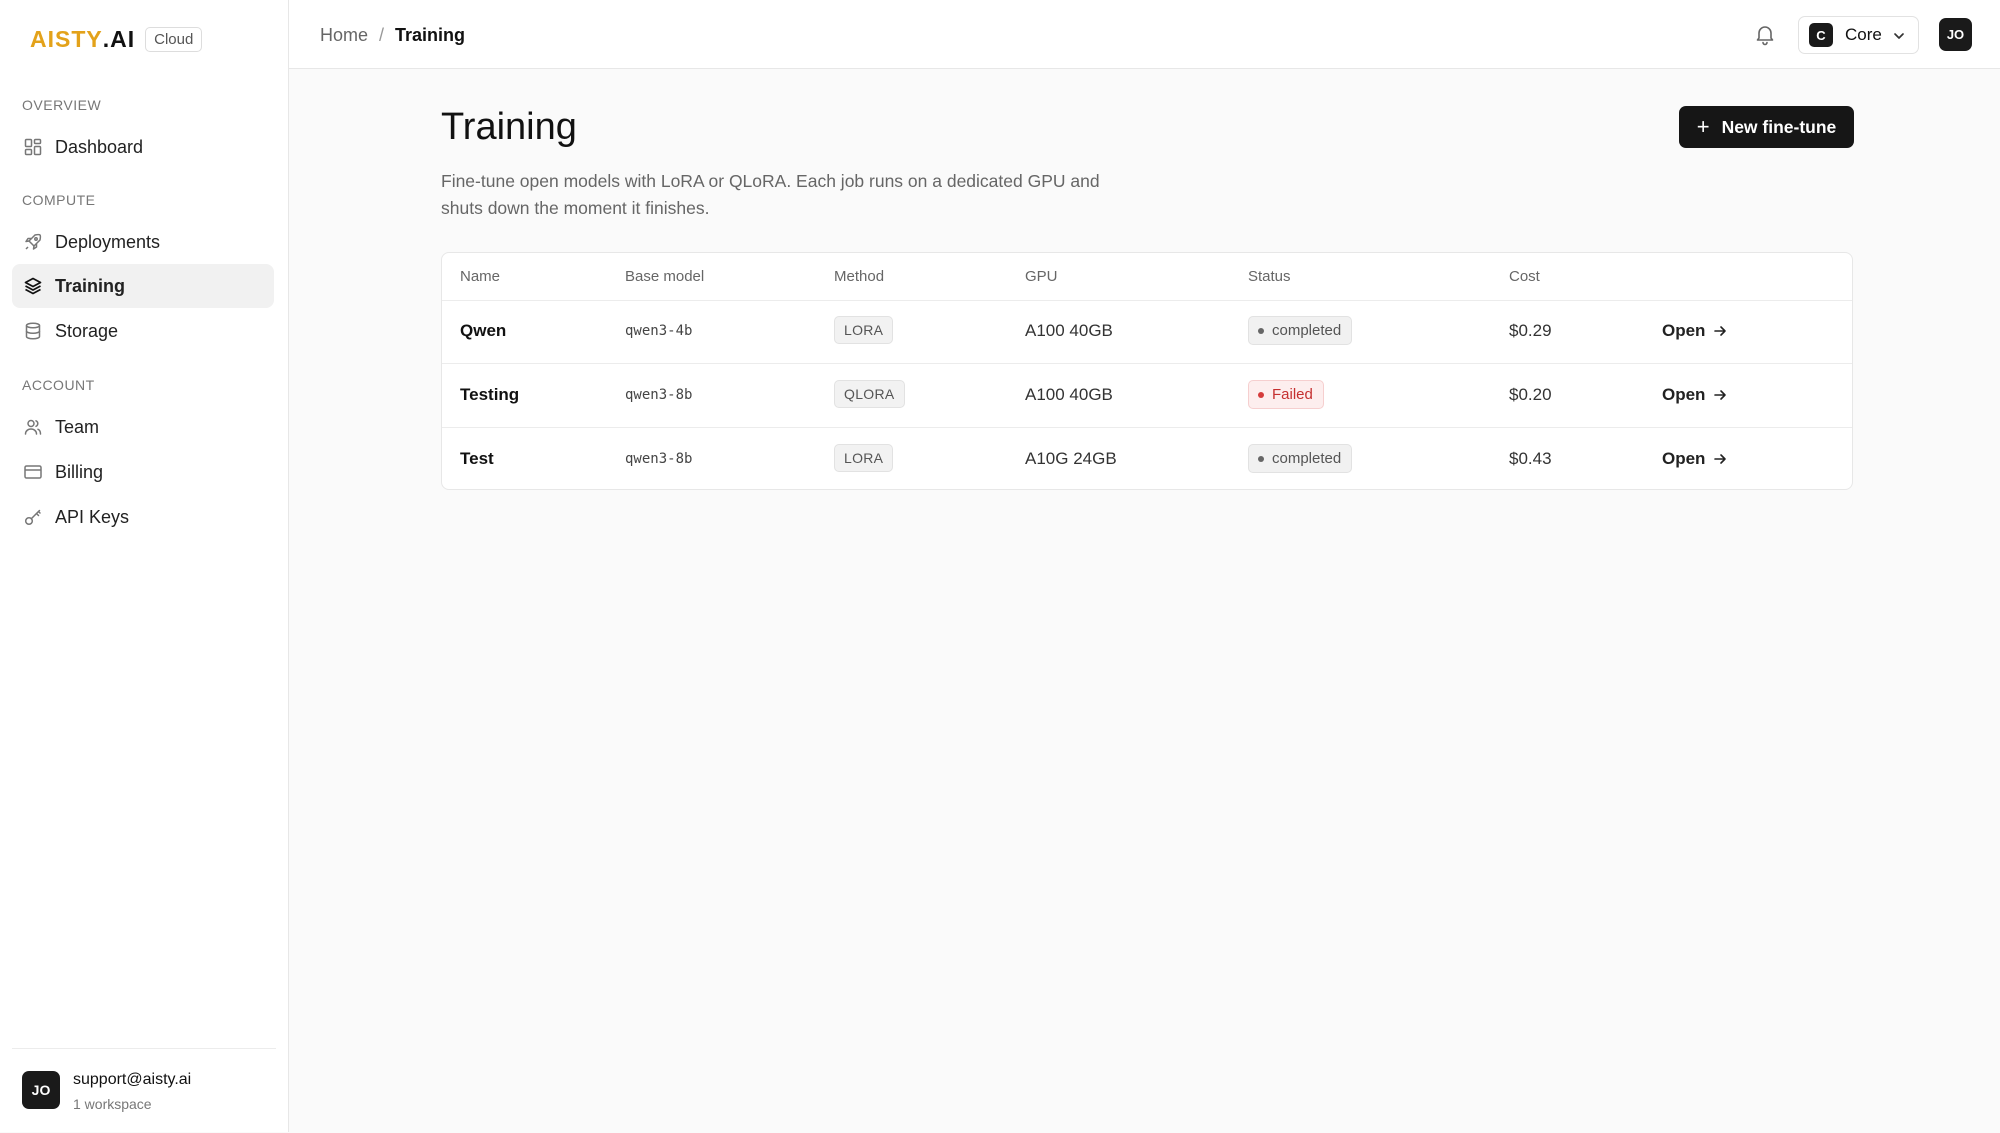  What do you see at coordinates (490, 394) in the screenshot?
I see `job-name: Testing` at bounding box center [490, 394].